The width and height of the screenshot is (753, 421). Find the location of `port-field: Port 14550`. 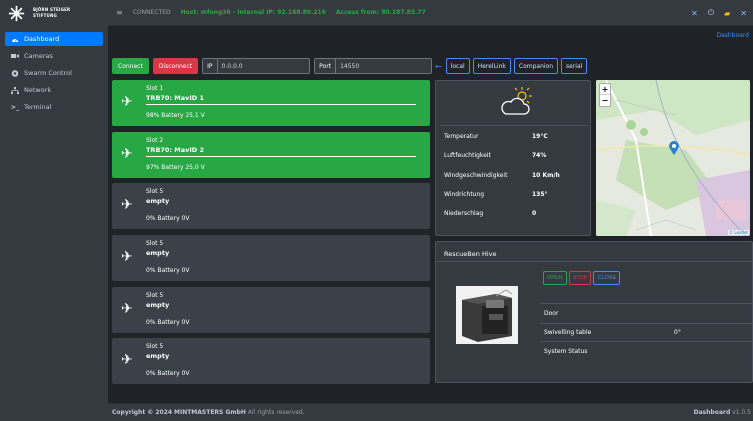

port-field: Port 14550 is located at coordinates (373, 66).